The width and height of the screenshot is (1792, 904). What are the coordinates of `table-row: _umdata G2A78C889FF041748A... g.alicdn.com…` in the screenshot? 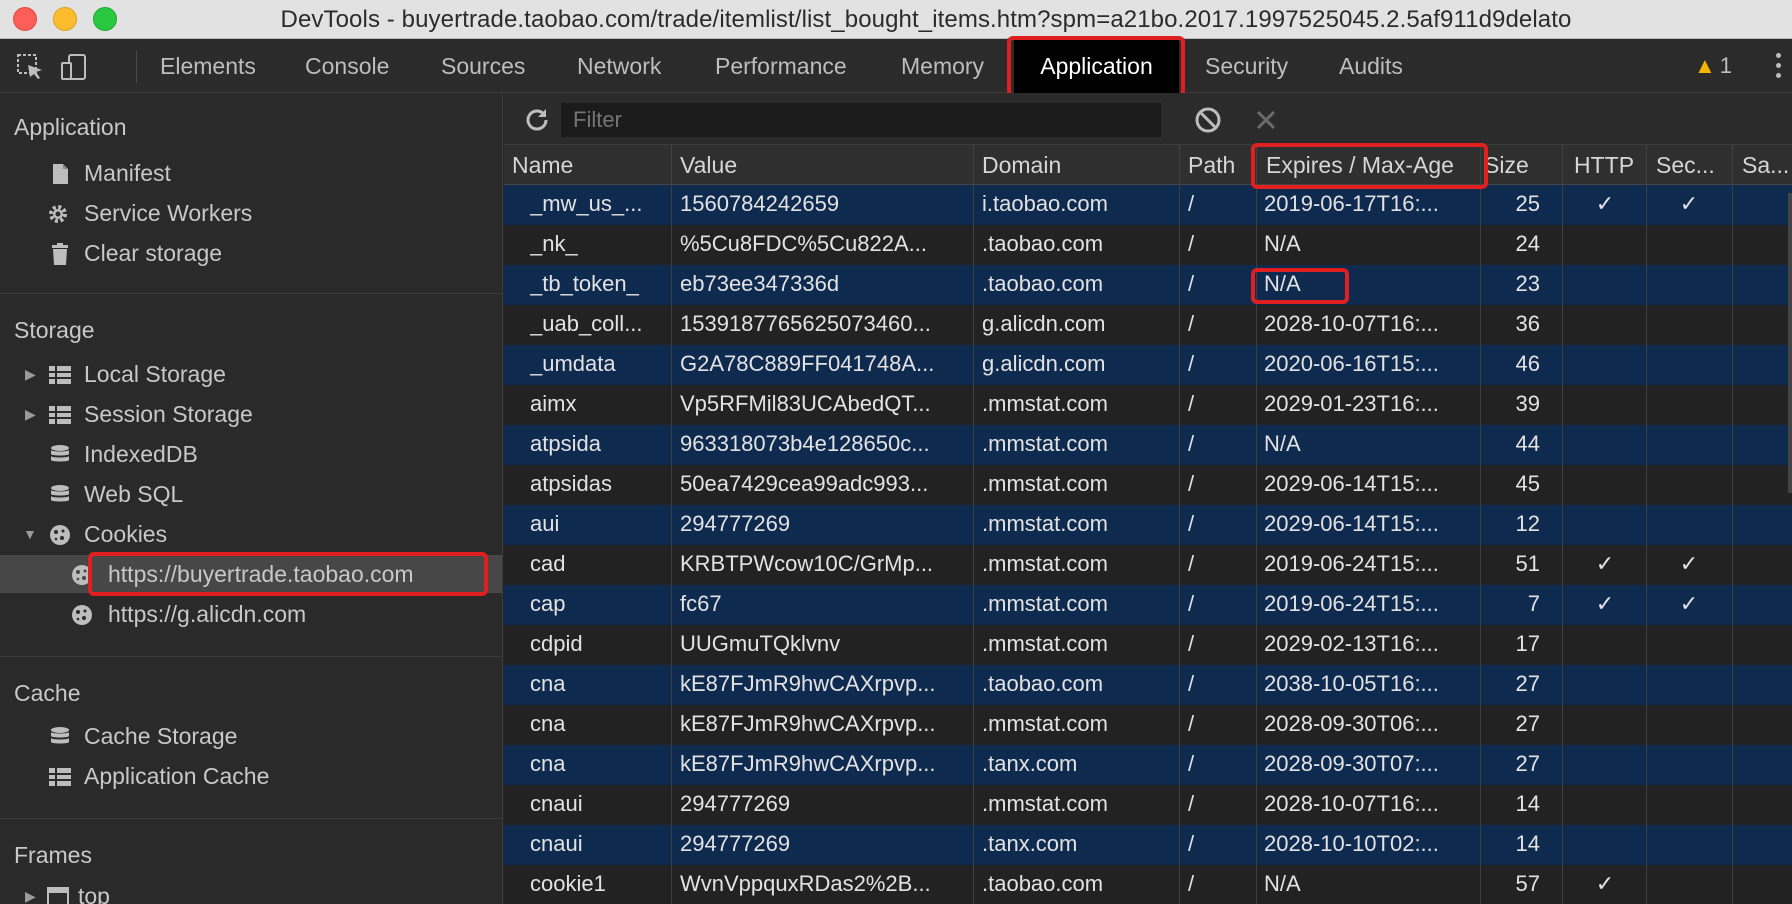 It's located at (1148, 365).